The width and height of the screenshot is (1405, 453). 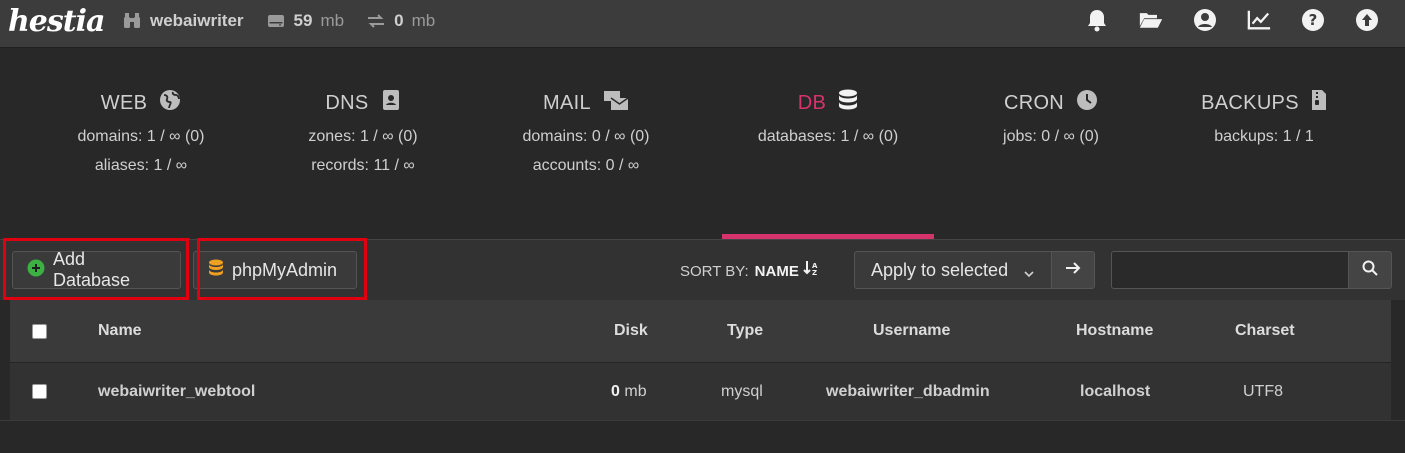 I want to click on tab-backups-label: BACKUPS, so click(x=1250, y=102).